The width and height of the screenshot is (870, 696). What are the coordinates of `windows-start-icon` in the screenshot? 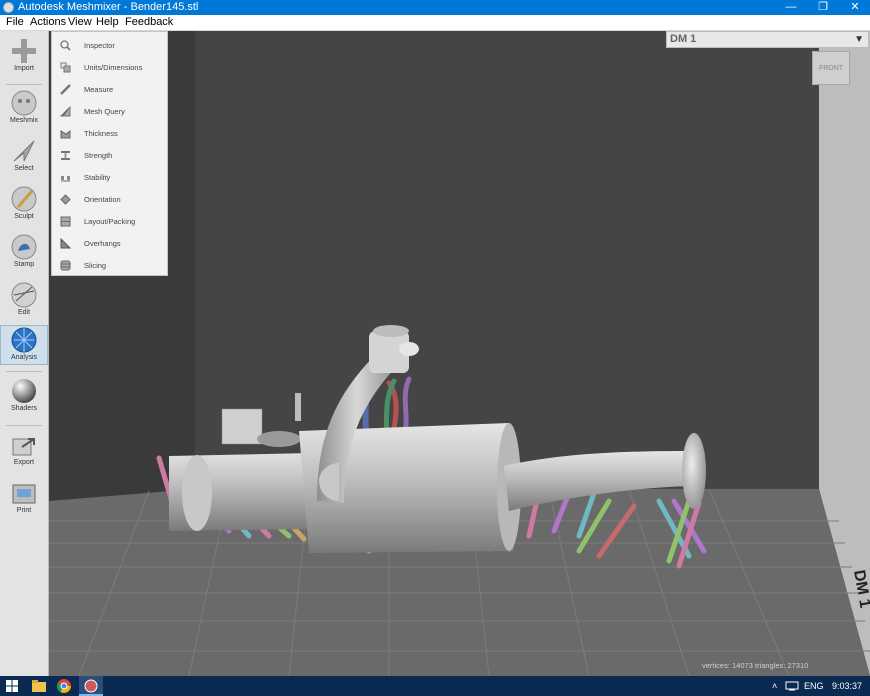 It's located at (12, 686).